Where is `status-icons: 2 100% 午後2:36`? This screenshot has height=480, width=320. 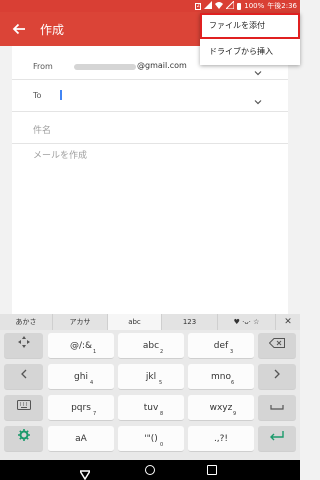 status-icons: 2 100% 午後2:36 is located at coordinates (246, 5).